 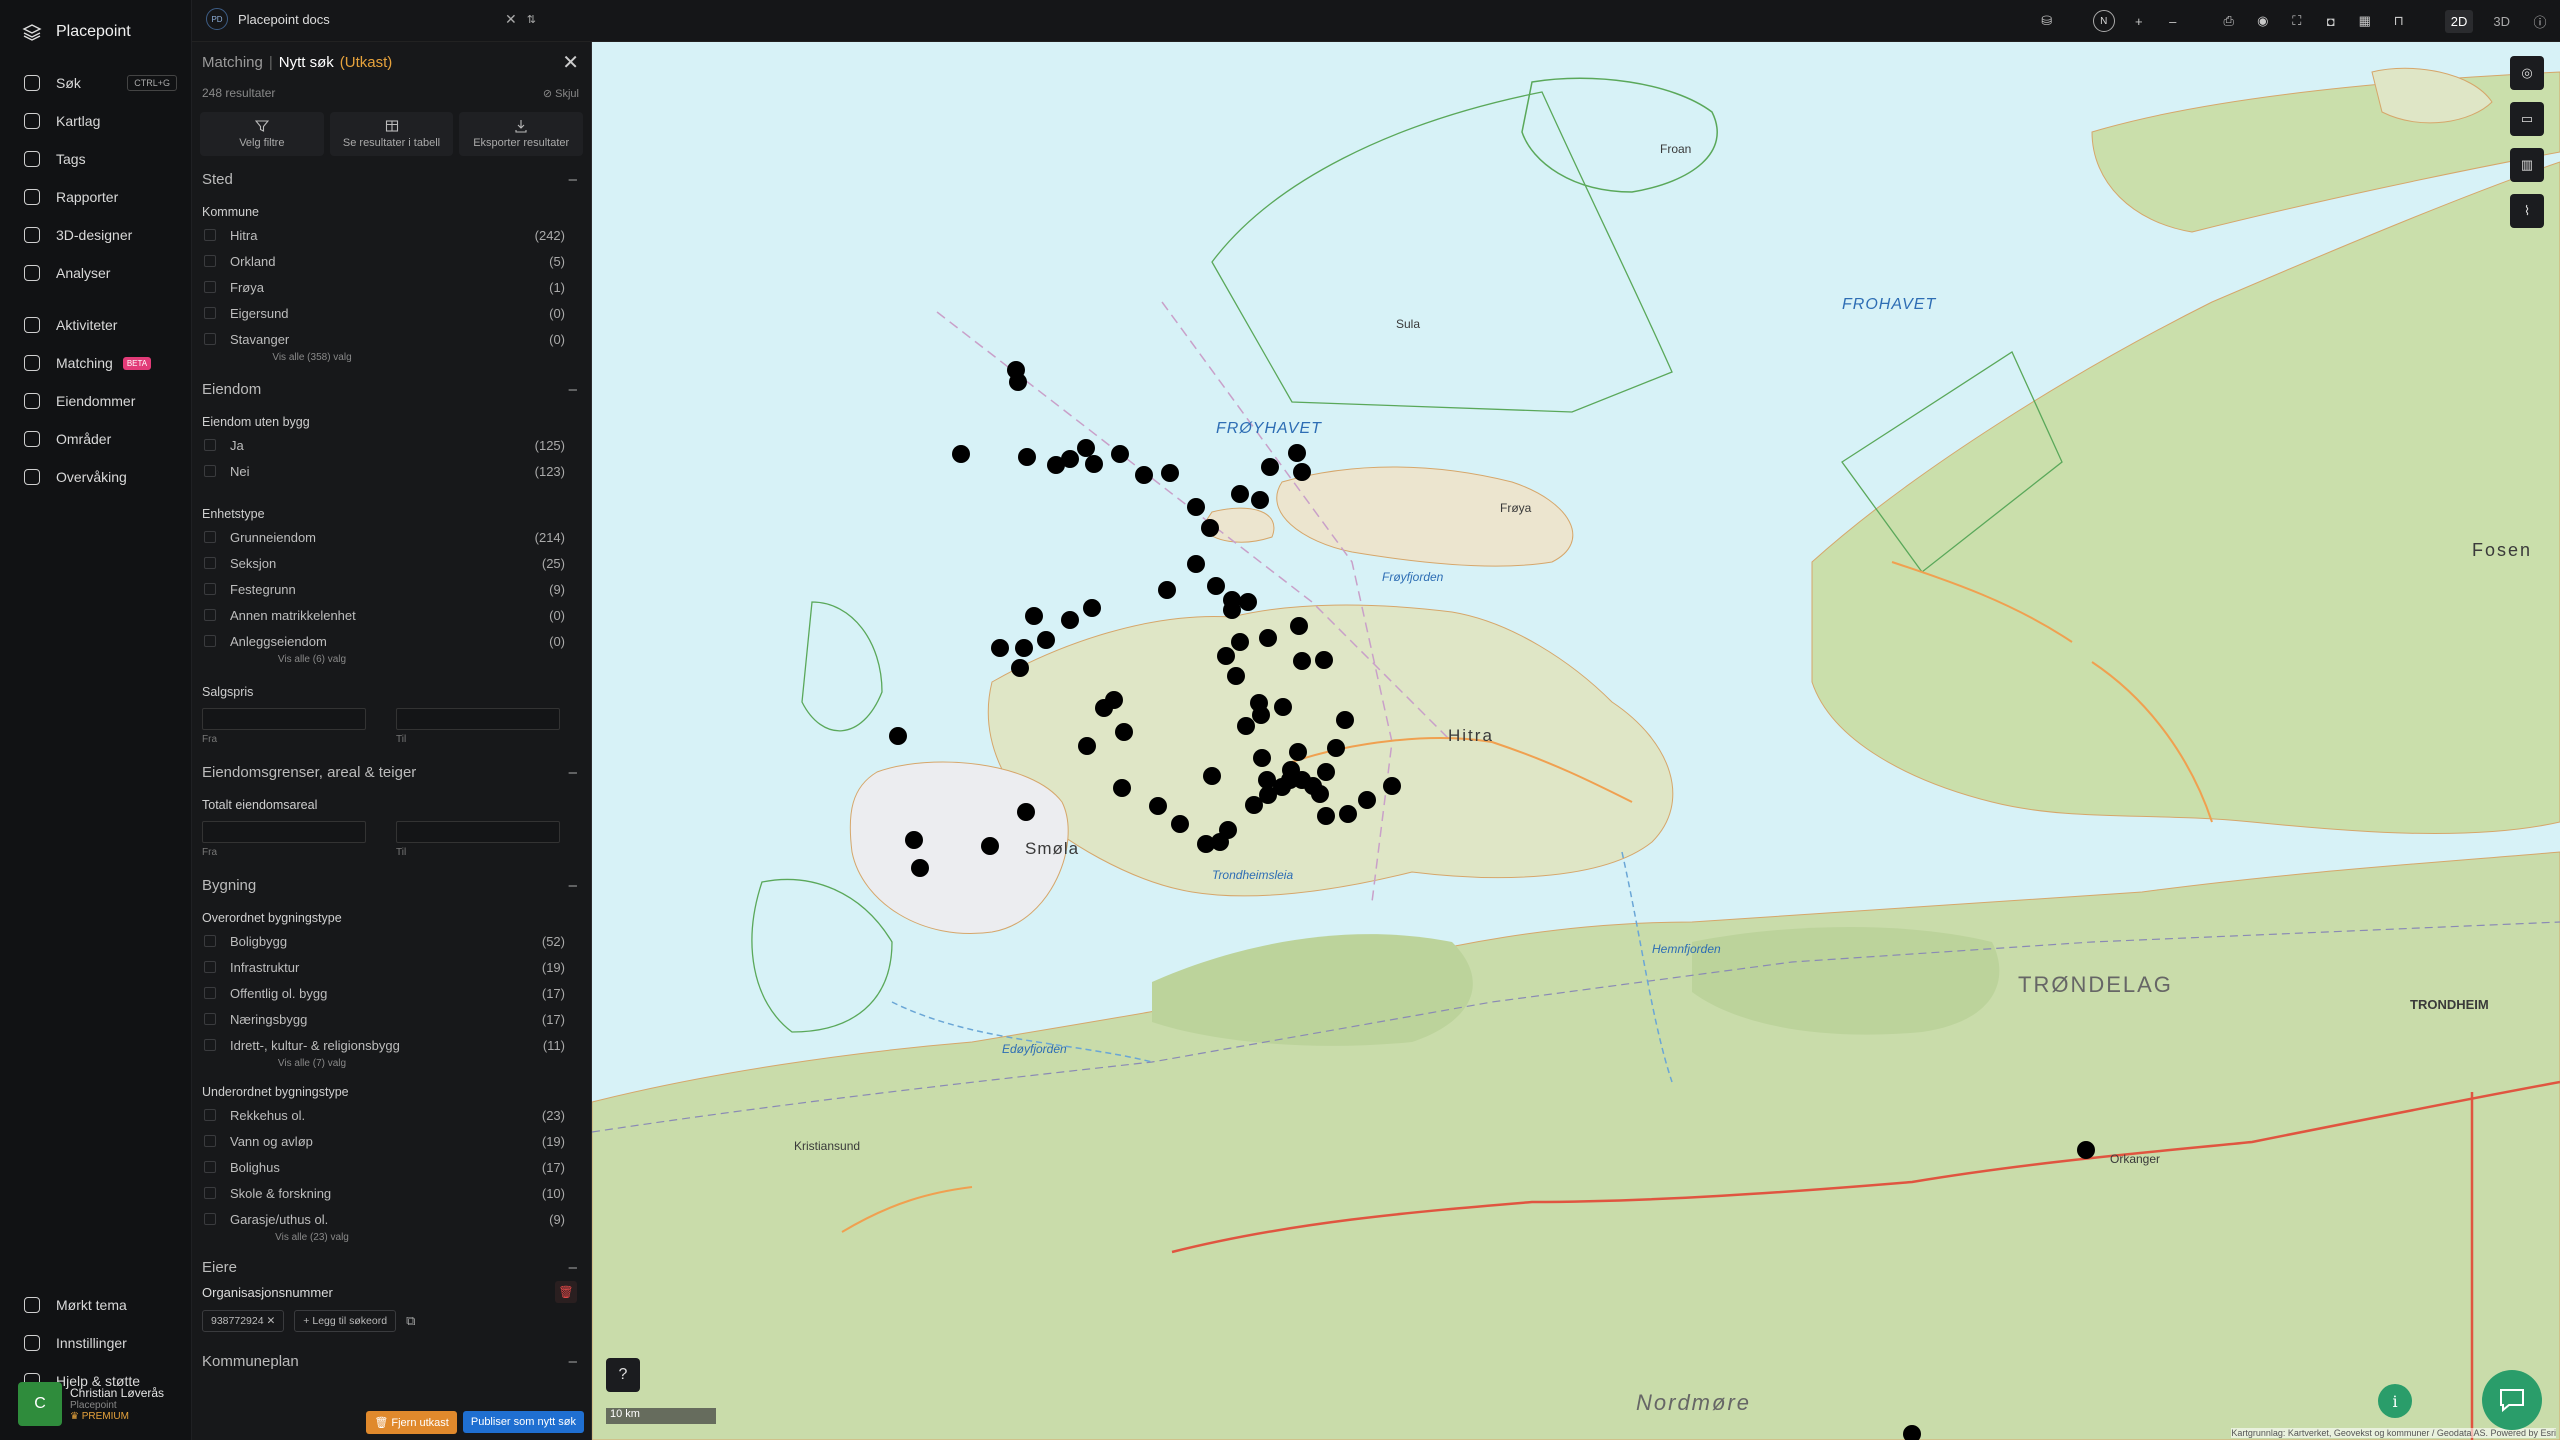 What do you see at coordinates (623, 1375) in the screenshot?
I see `map-help-icon: ?` at bounding box center [623, 1375].